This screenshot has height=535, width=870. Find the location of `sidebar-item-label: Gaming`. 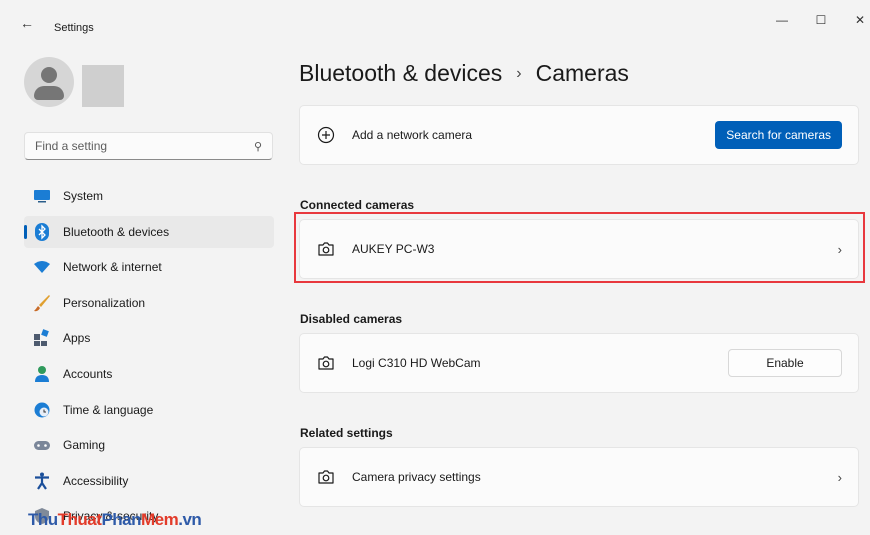

sidebar-item-label: Gaming is located at coordinates (84, 445).